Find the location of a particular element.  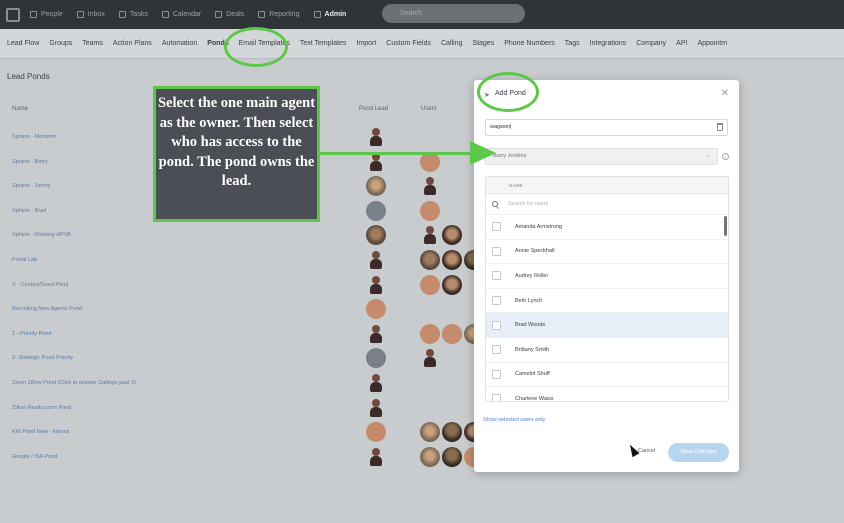

top-nav-item-inbox: Inbox is located at coordinates (90, 14).